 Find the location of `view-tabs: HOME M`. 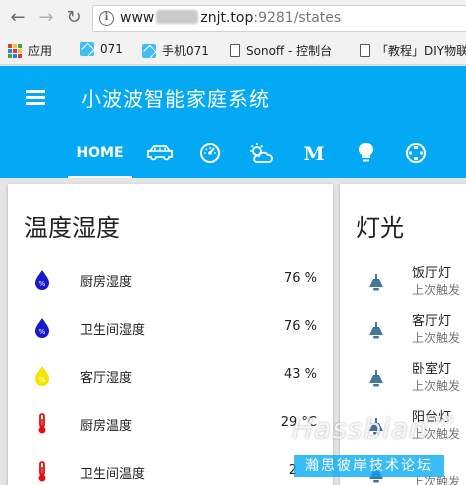

view-tabs: HOME M is located at coordinates (233, 153).